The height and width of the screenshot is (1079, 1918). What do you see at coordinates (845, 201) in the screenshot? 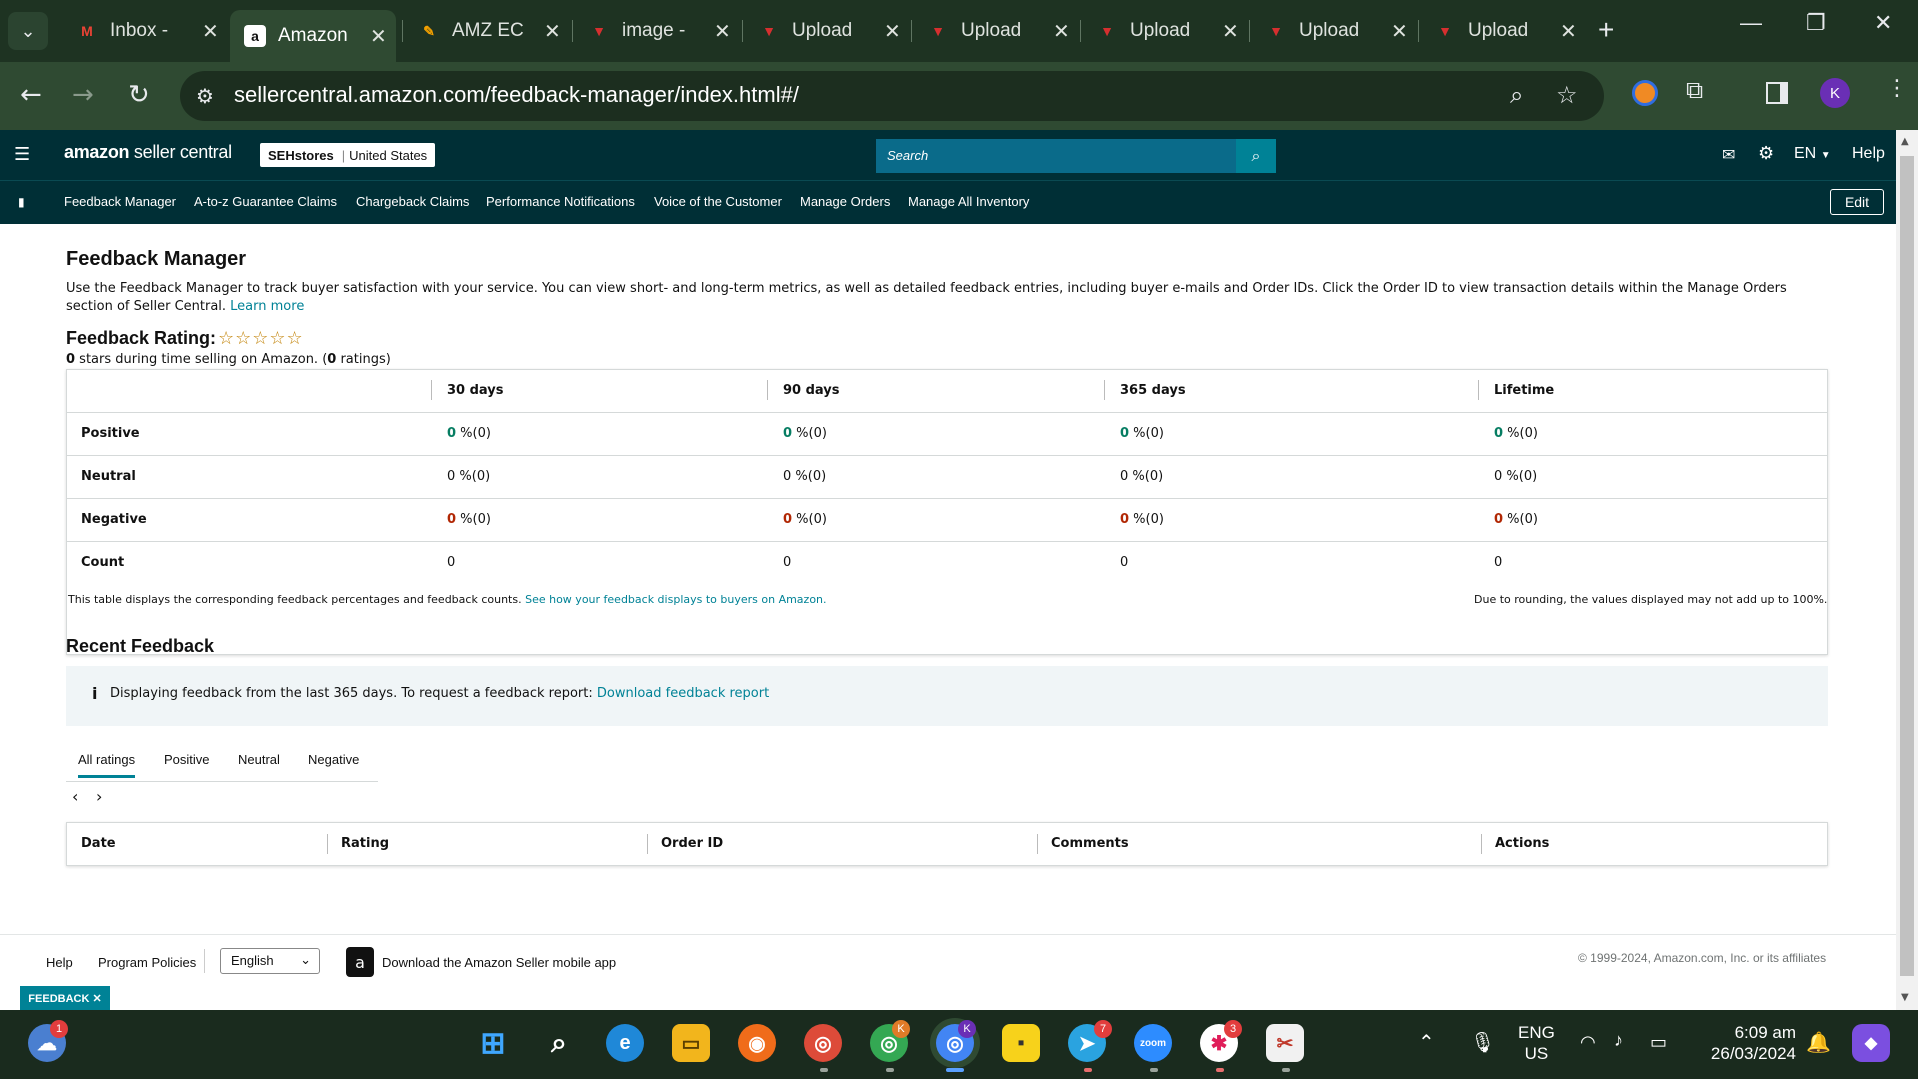
I see `subnav-link: Manage Orders` at bounding box center [845, 201].